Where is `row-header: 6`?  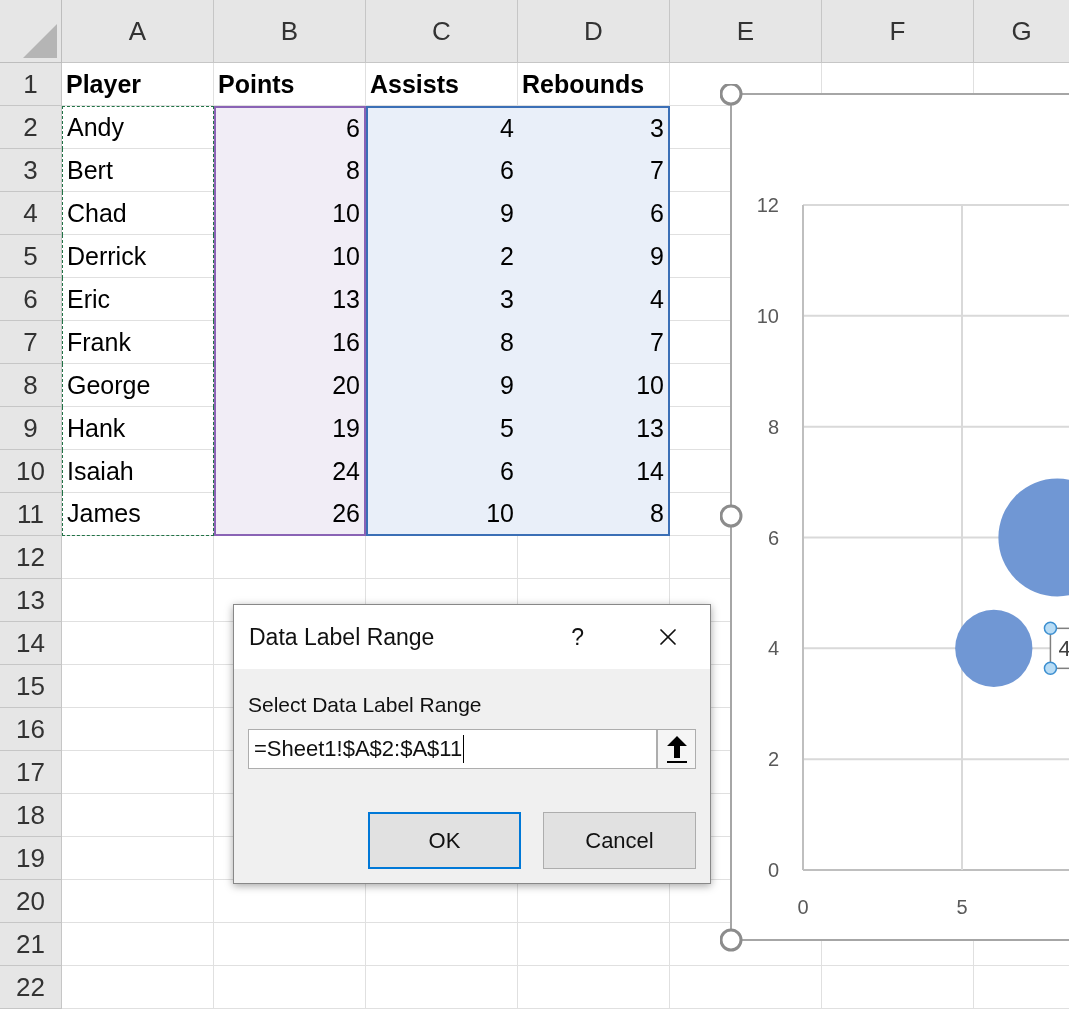
row-header: 6 is located at coordinates (31, 299).